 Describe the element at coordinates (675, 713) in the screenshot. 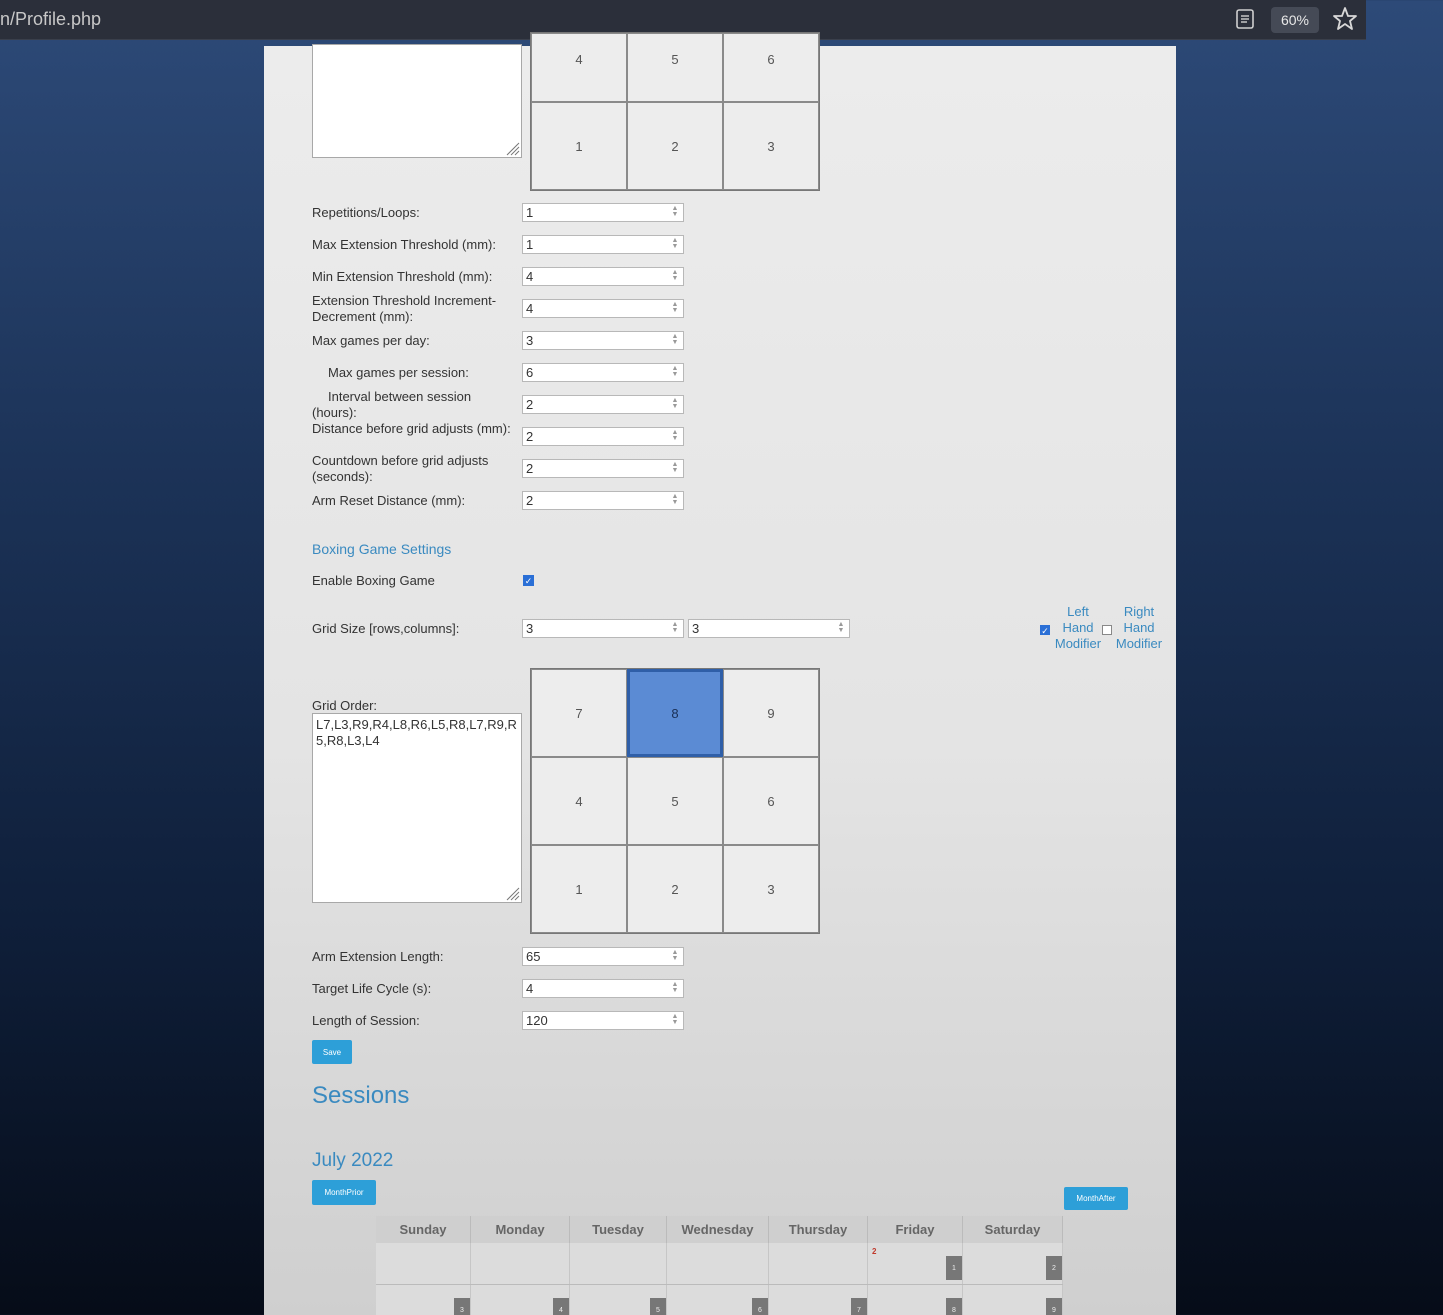

I see `boxing-grid-cell-8: 8` at that location.